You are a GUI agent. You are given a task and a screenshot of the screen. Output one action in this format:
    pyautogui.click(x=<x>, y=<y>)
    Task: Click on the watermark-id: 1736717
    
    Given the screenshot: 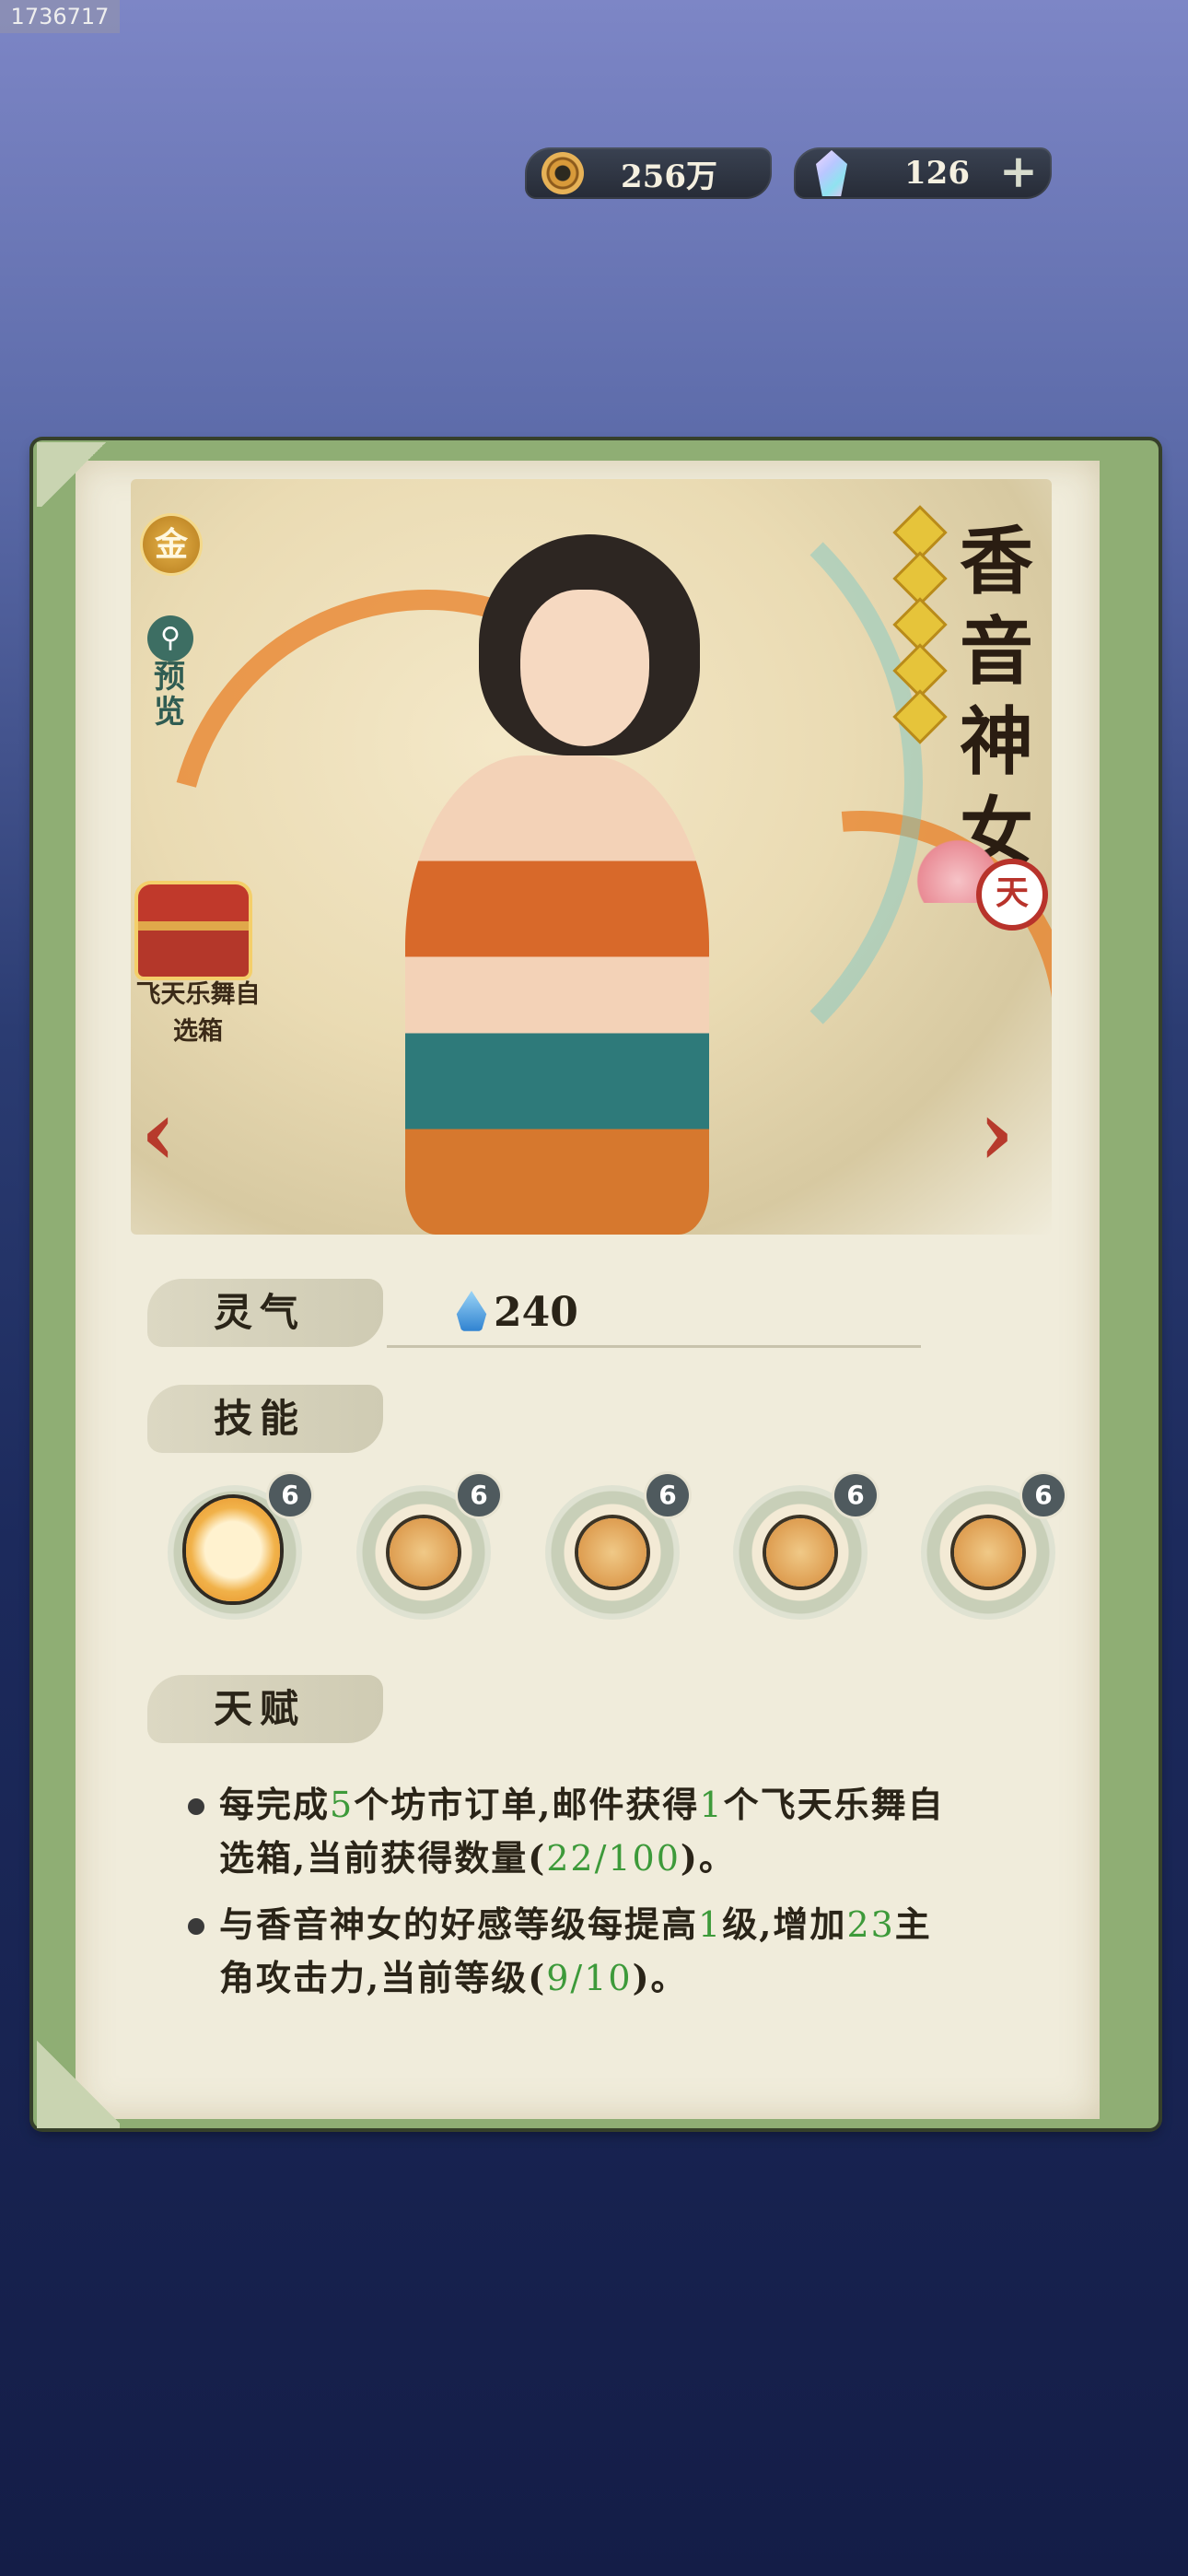 What is the action you would take?
    pyautogui.click(x=60, y=16)
    